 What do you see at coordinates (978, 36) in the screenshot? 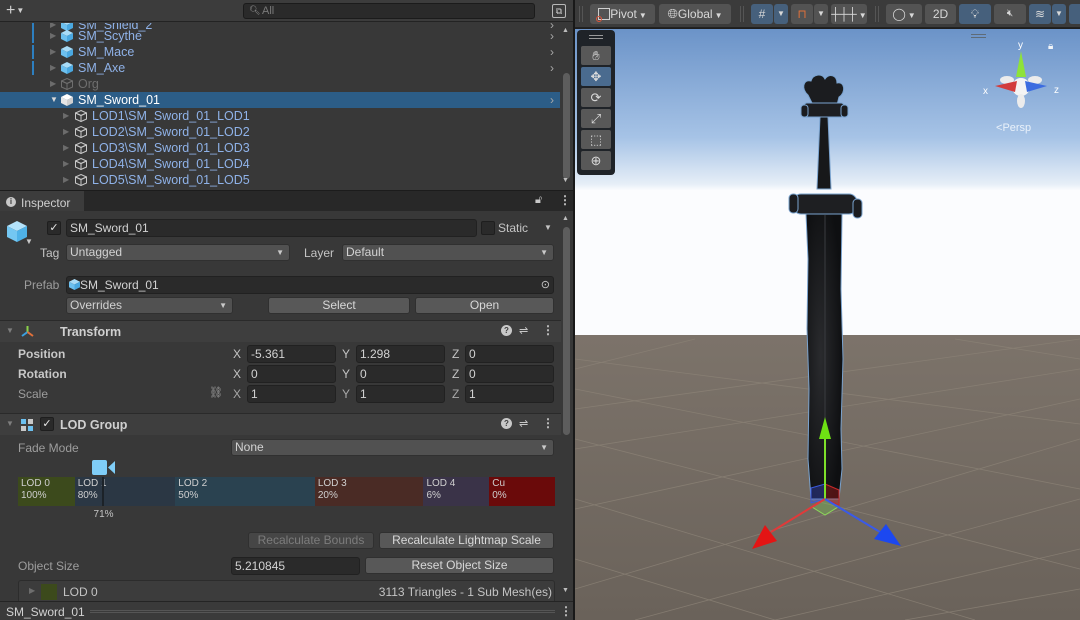
I see `gizmo-grip` at bounding box center [978, 36].